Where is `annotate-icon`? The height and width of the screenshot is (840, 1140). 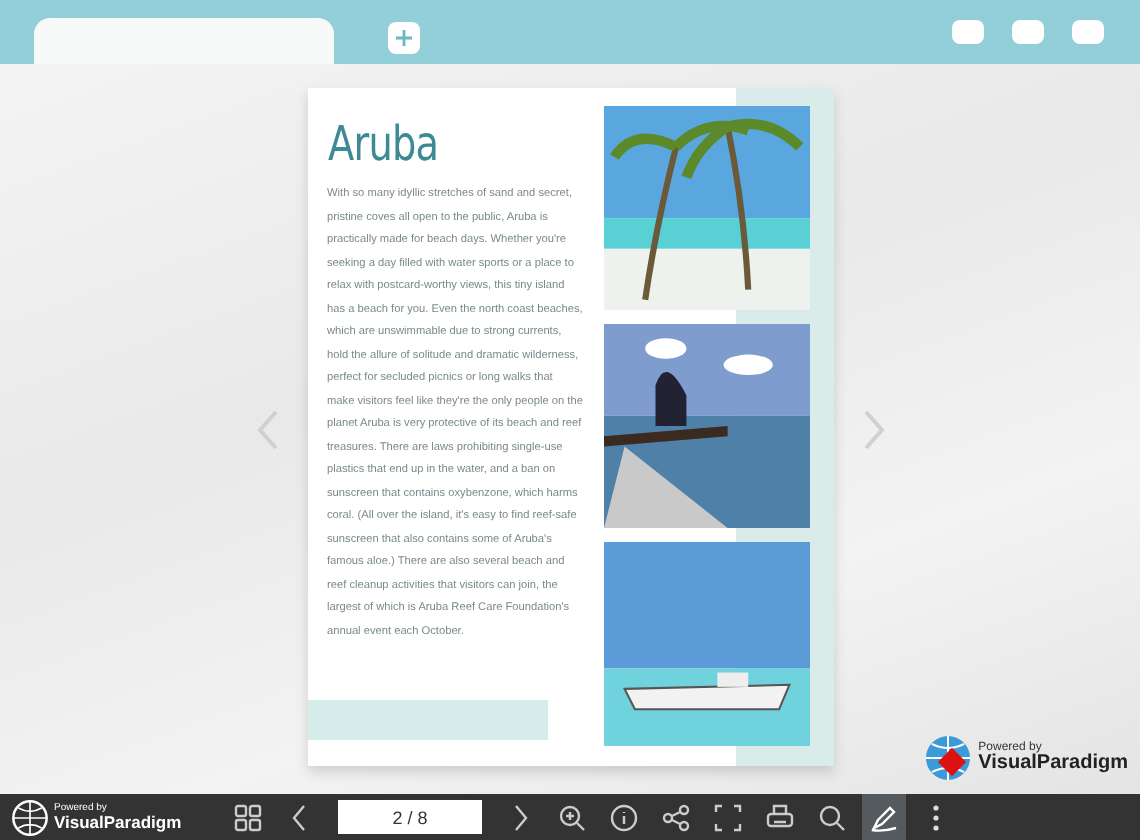
annotate-icon is located at coordinates (884, 817).